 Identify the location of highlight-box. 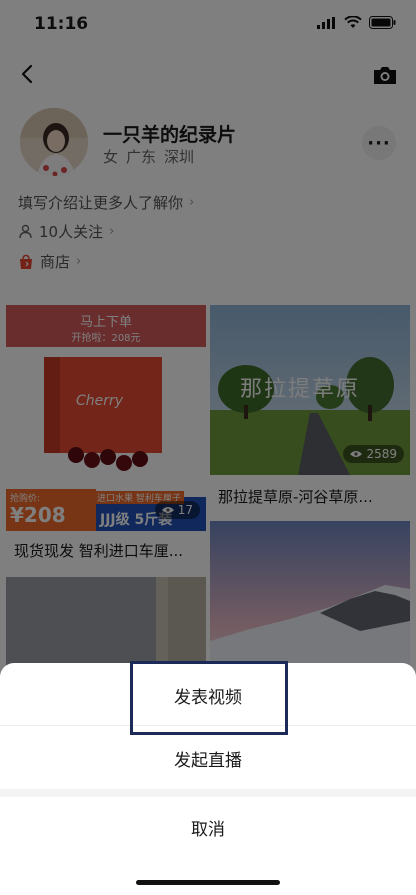
(209, 698).